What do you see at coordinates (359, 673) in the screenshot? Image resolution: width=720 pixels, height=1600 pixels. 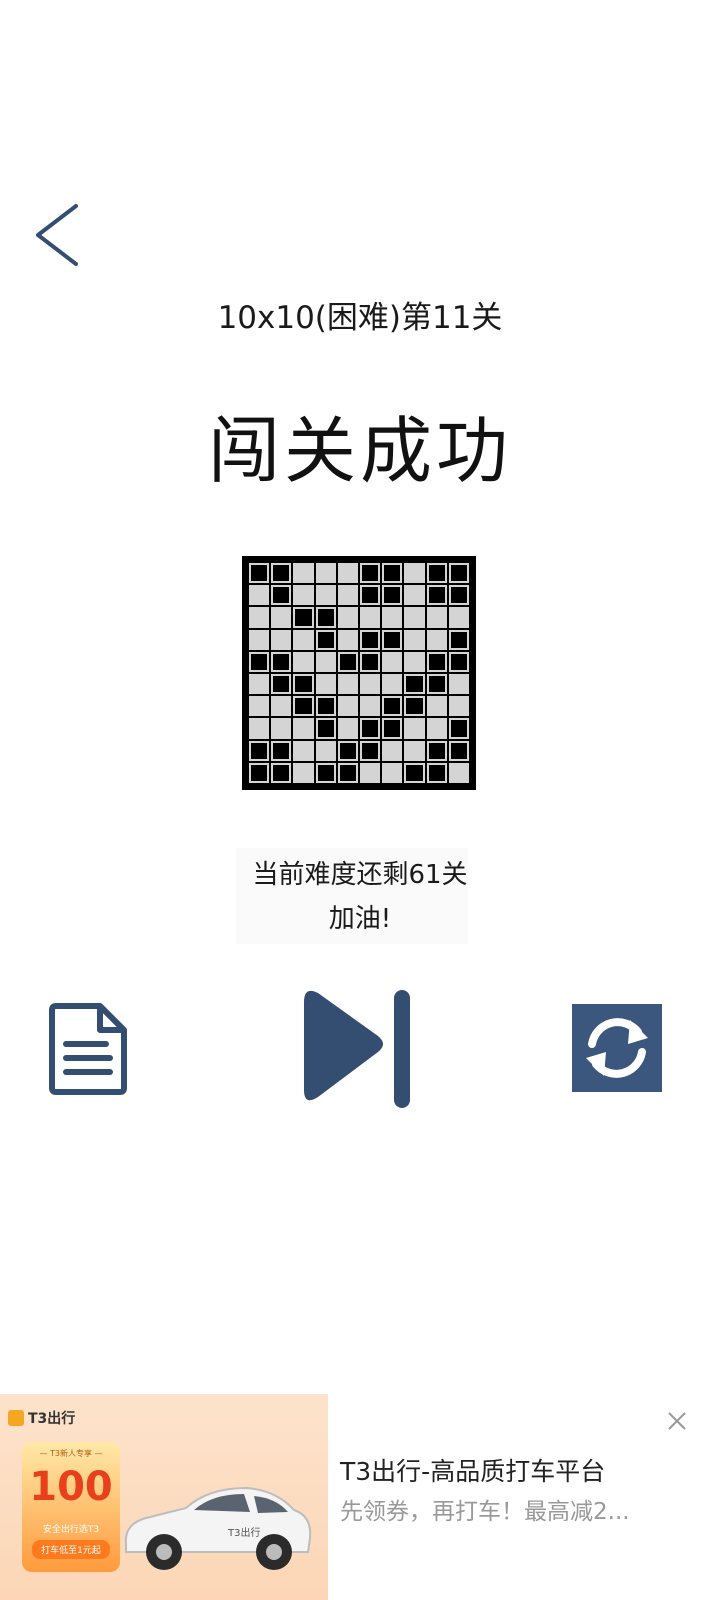 I see `board-grid` at bounding box center [359, 673].